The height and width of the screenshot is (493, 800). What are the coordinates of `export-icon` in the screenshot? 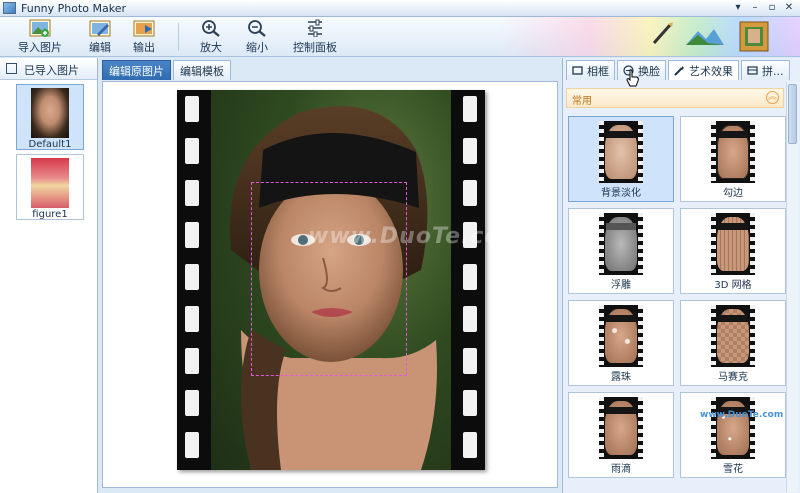 It's located at (144, 28).